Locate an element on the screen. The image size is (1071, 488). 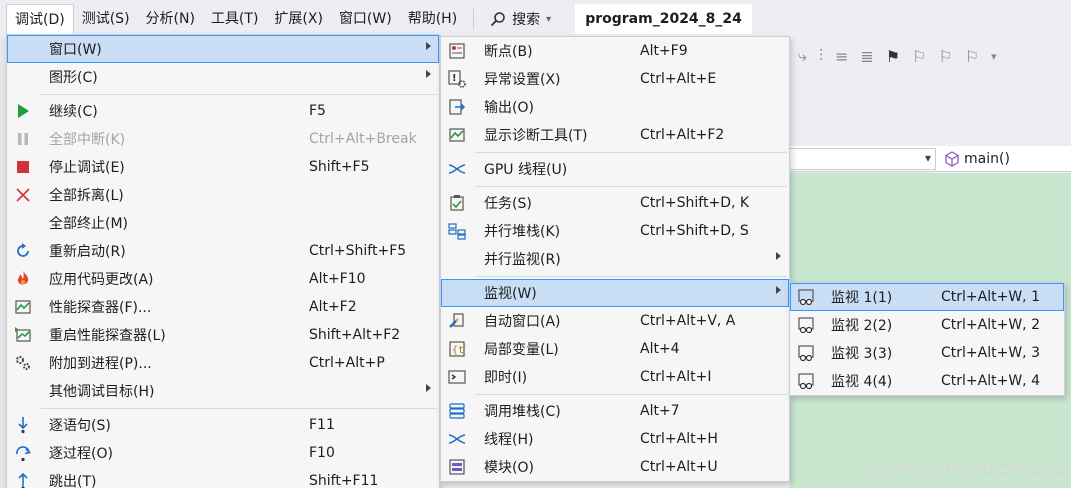
menu-item-label: 任务(S) is located at coordinates (508, 204).